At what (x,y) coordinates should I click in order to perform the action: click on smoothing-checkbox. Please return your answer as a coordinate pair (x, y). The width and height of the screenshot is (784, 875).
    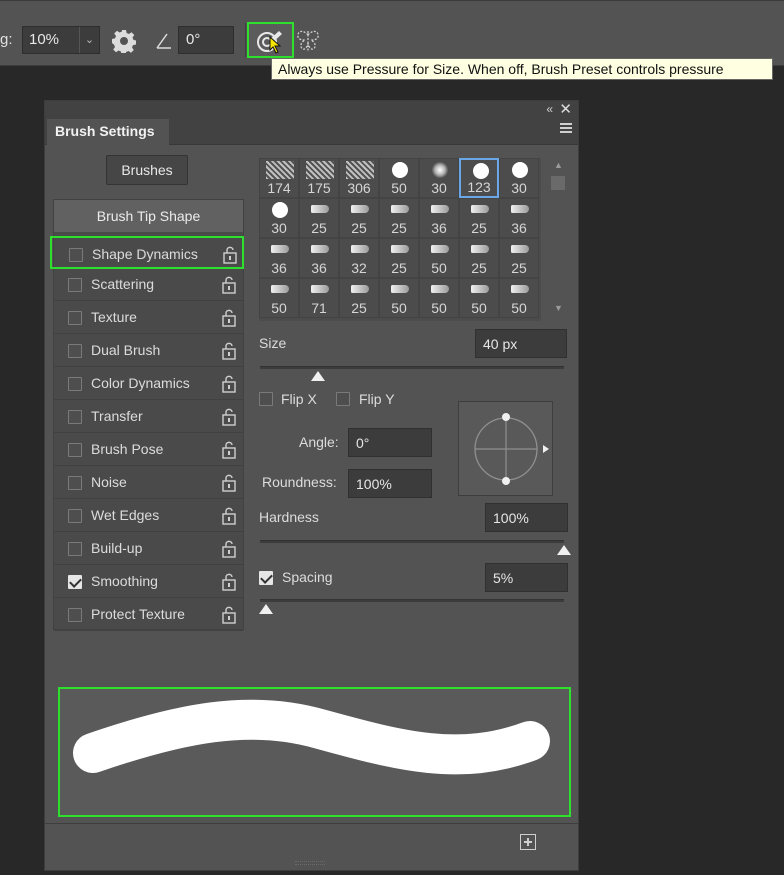
    Looking at the image, I should click on (75, 582).